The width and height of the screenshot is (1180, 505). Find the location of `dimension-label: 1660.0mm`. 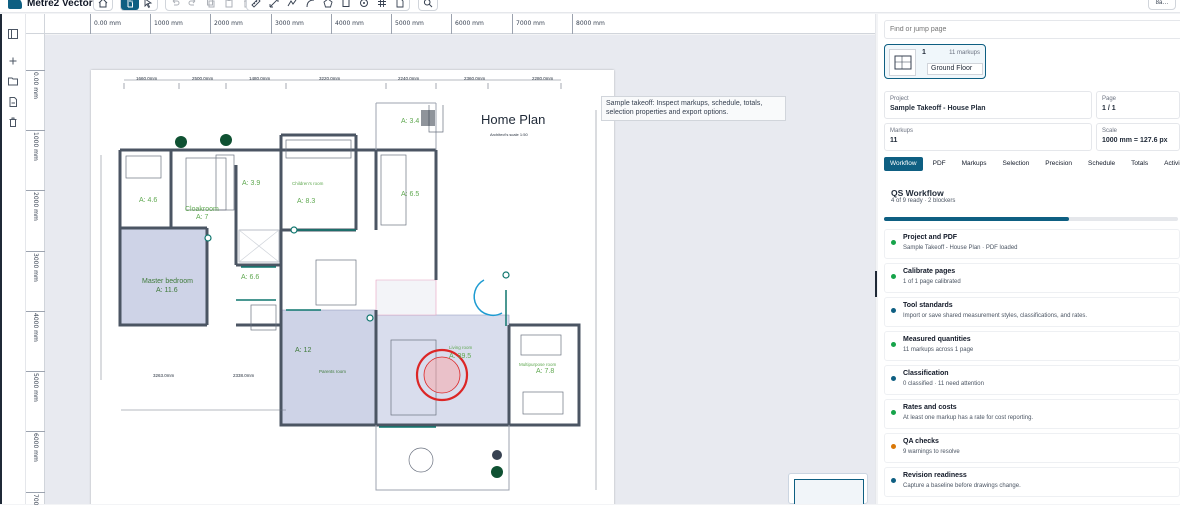

dimension-label: 1660.0mm is located at coordinates (147, 78).